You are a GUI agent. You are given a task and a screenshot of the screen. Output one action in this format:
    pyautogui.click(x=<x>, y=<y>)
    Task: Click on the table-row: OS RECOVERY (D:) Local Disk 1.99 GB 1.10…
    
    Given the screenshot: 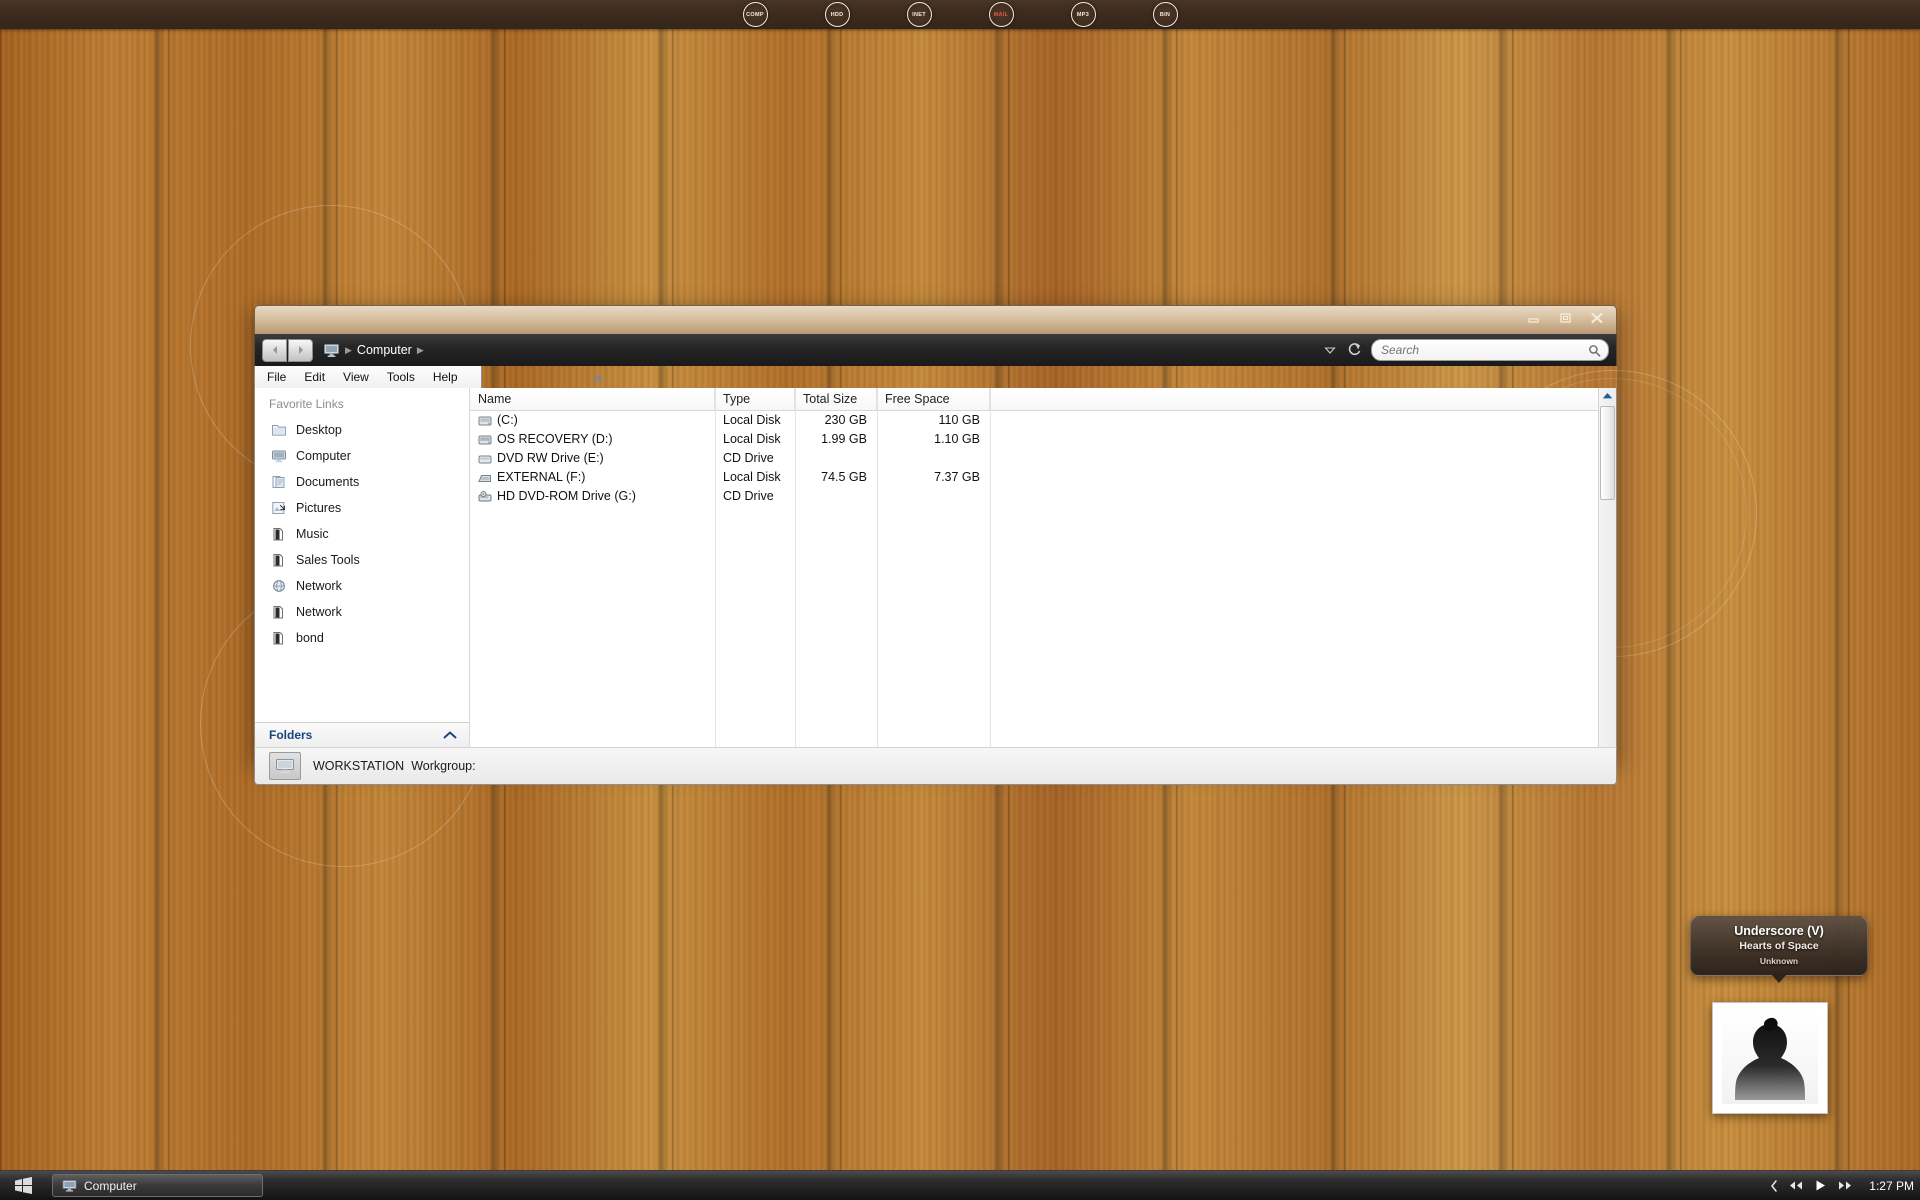 What is the action you would take?
    pyautogui.click(x=1034, y=439)
    